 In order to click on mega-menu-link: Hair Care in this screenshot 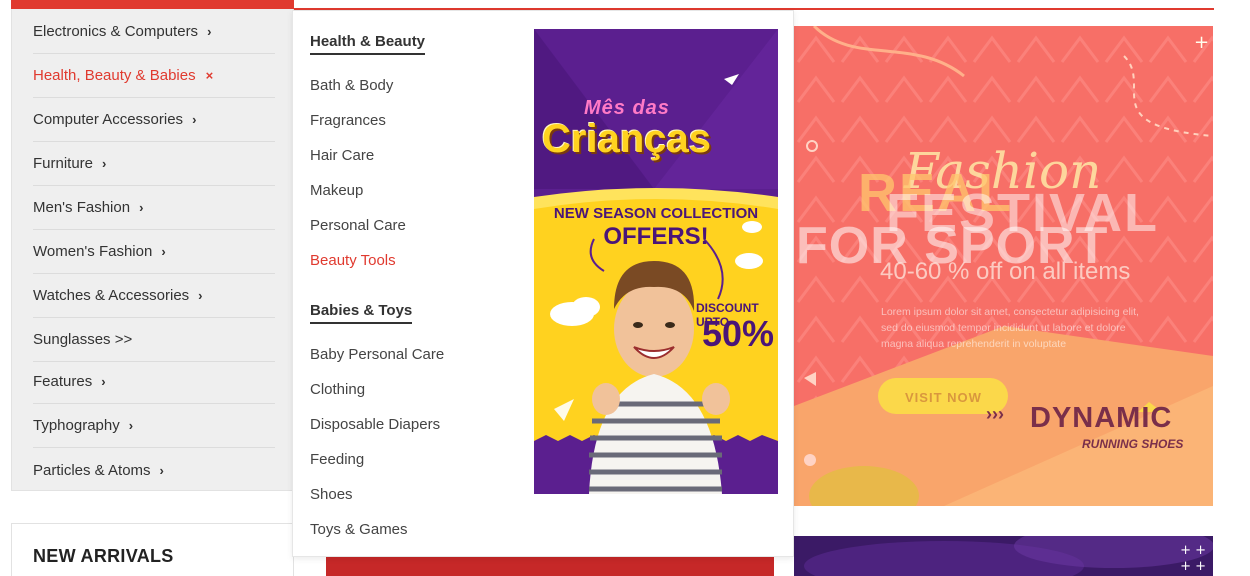, I will do `click(342, 155)`.